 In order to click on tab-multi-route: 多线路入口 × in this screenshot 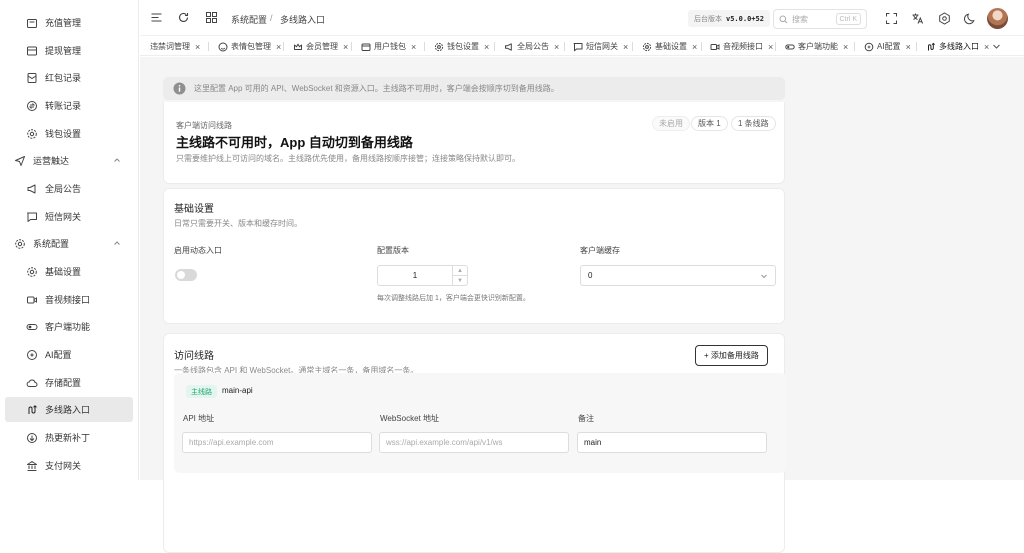, I will do `click(957, 46)`.